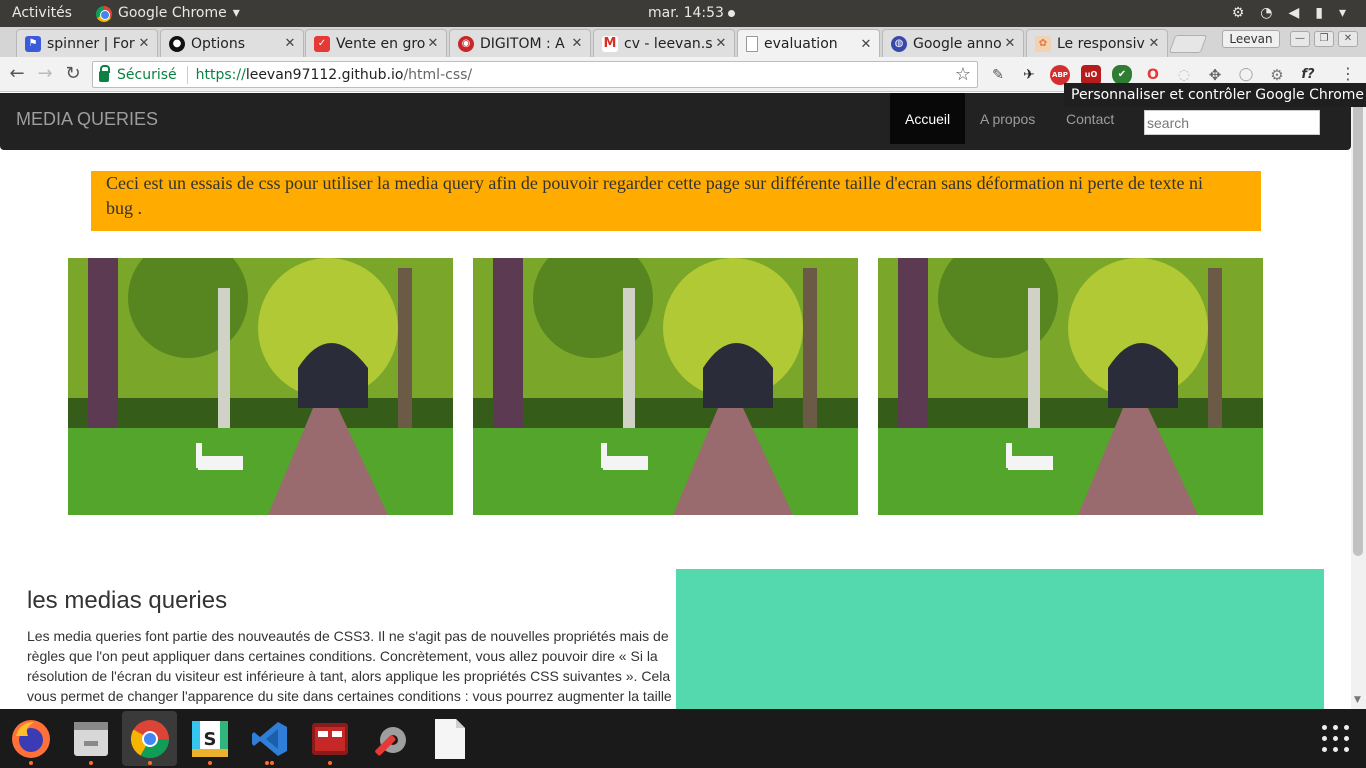 The height and width of the screenshot is (768, 1366). What do you see at coordinates (87, 119) in the screenshot?
I see `site-brand: MEDIA QUERIES` at bounding box center [87, 119].